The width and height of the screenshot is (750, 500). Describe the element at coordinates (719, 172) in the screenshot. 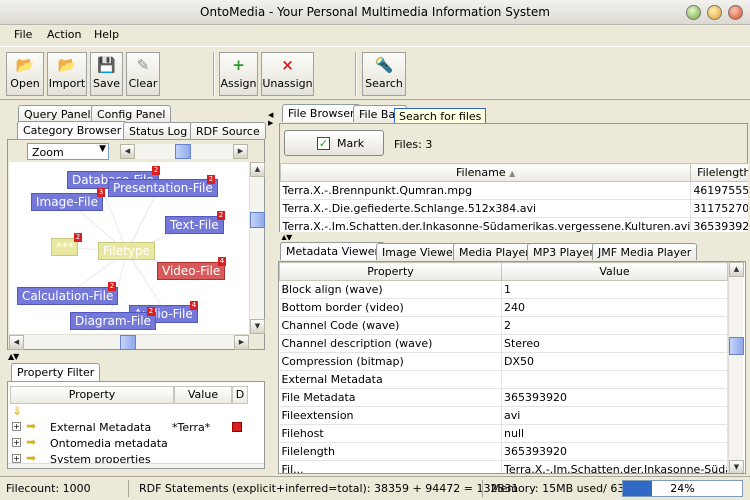

I see `col-filelength: Filelength` at that location.